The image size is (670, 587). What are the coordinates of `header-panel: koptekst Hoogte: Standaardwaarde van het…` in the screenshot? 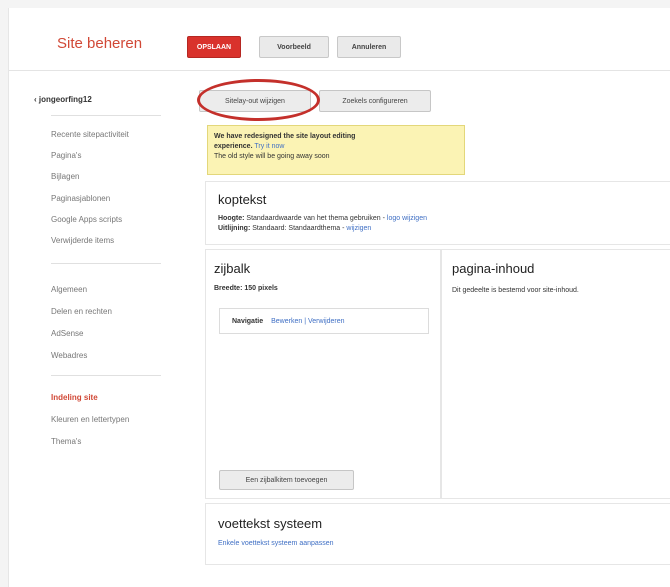 It's located at (437, 213).